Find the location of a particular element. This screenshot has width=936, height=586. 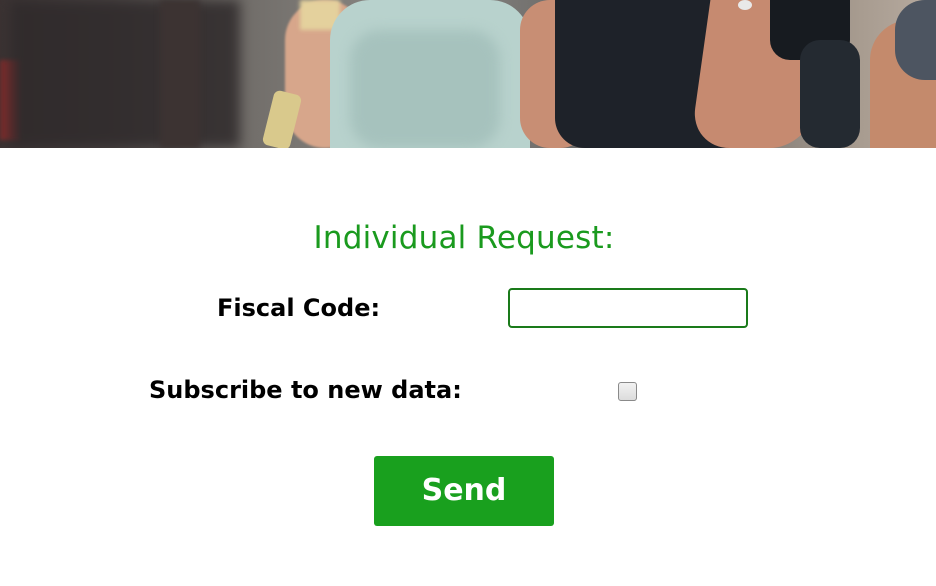

hero-person-sleeve is located at coordinates (830, 94).